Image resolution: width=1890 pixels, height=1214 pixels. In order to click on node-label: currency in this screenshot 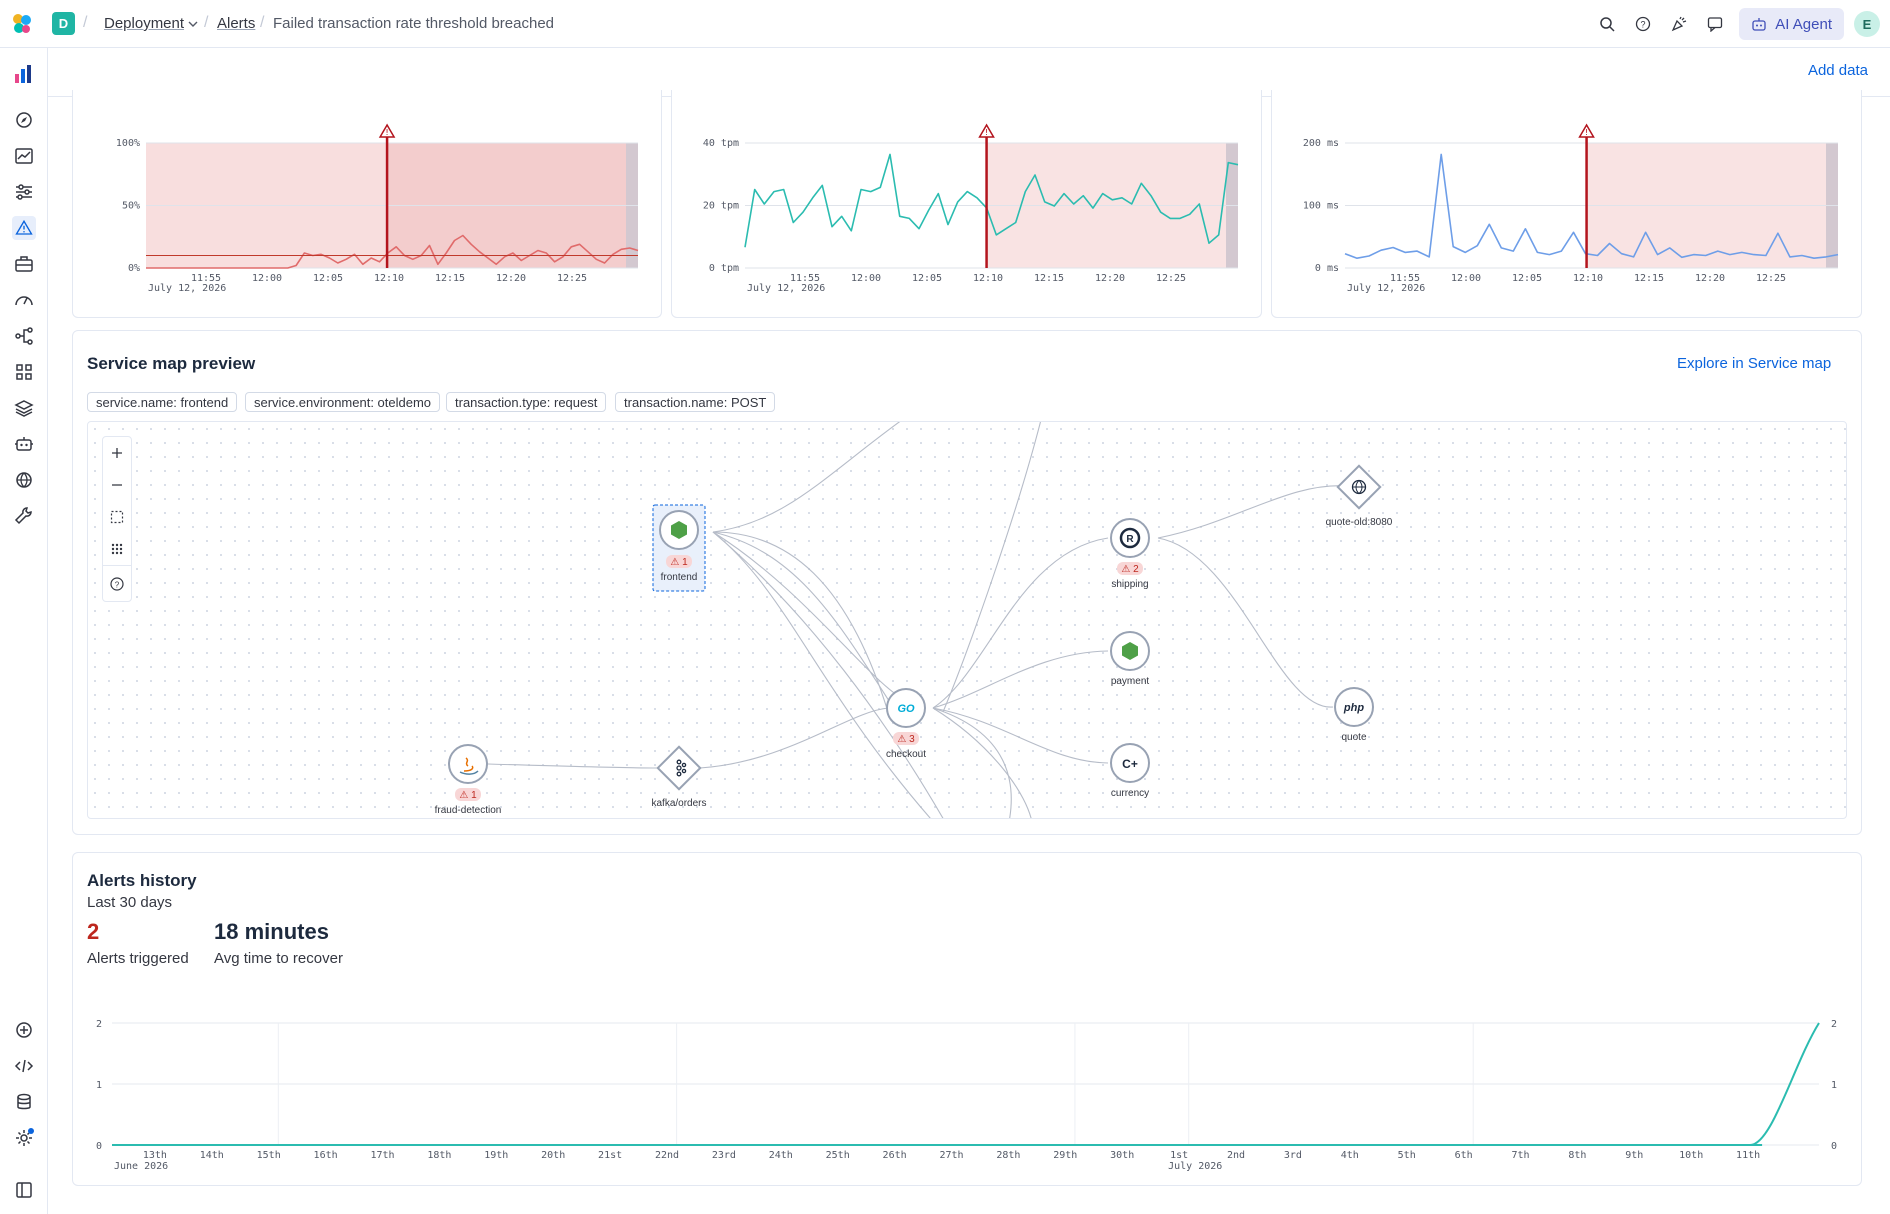, I will do `click(1130, 793)`.